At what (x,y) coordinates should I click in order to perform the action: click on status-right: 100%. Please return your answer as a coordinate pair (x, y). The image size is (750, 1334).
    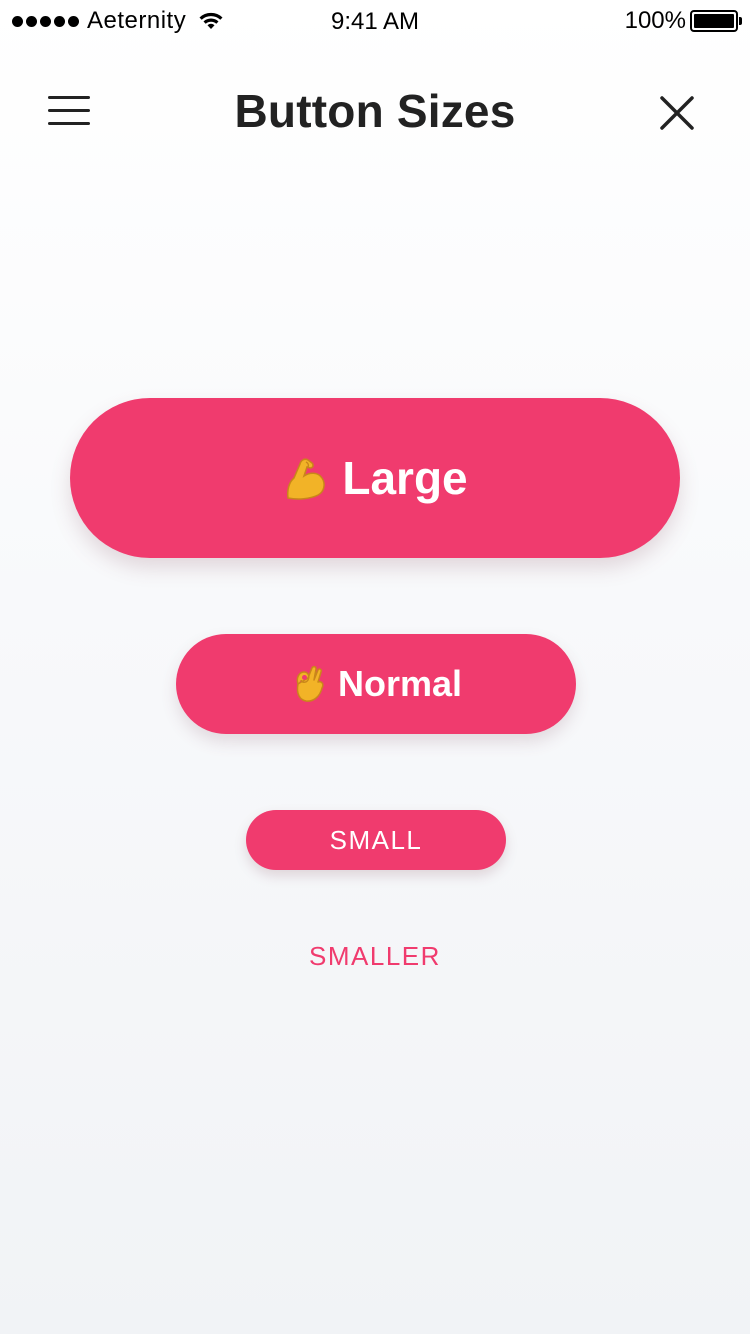
    Looking at the image, I should click on (683, 21).